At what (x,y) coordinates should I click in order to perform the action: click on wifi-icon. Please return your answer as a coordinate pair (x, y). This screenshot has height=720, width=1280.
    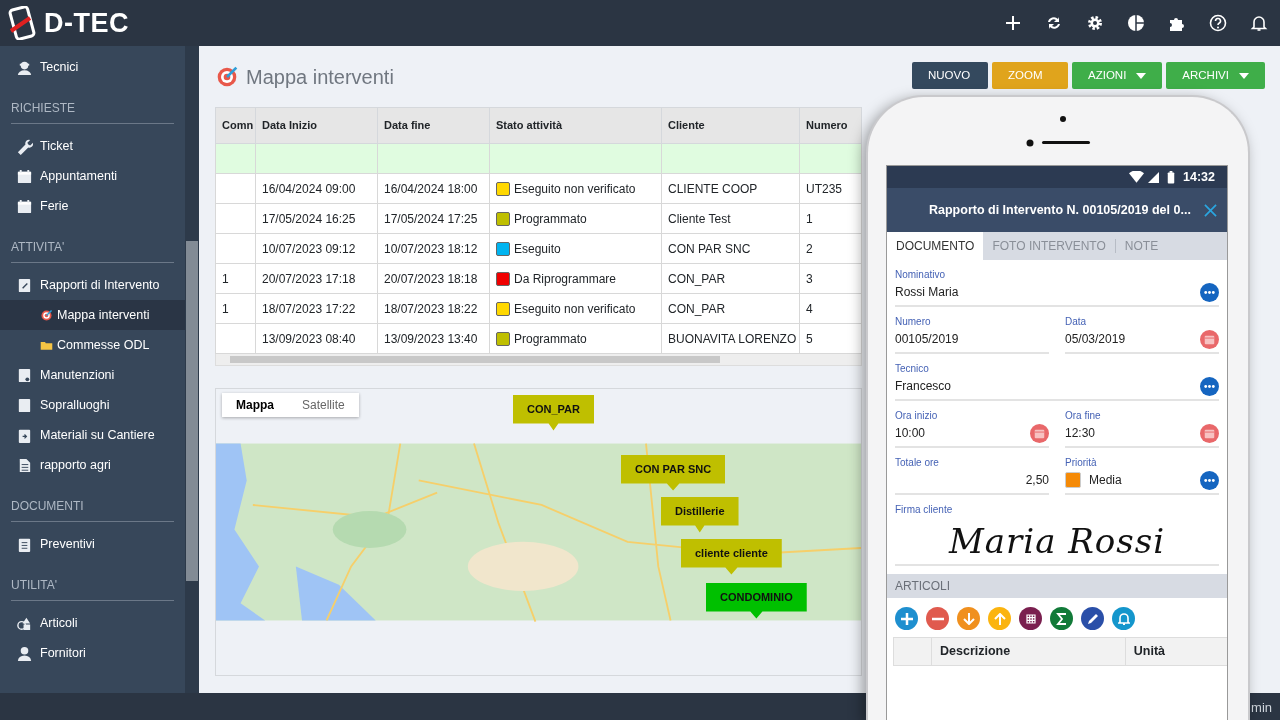
    Looking at the image, I should click on (1136, 177).